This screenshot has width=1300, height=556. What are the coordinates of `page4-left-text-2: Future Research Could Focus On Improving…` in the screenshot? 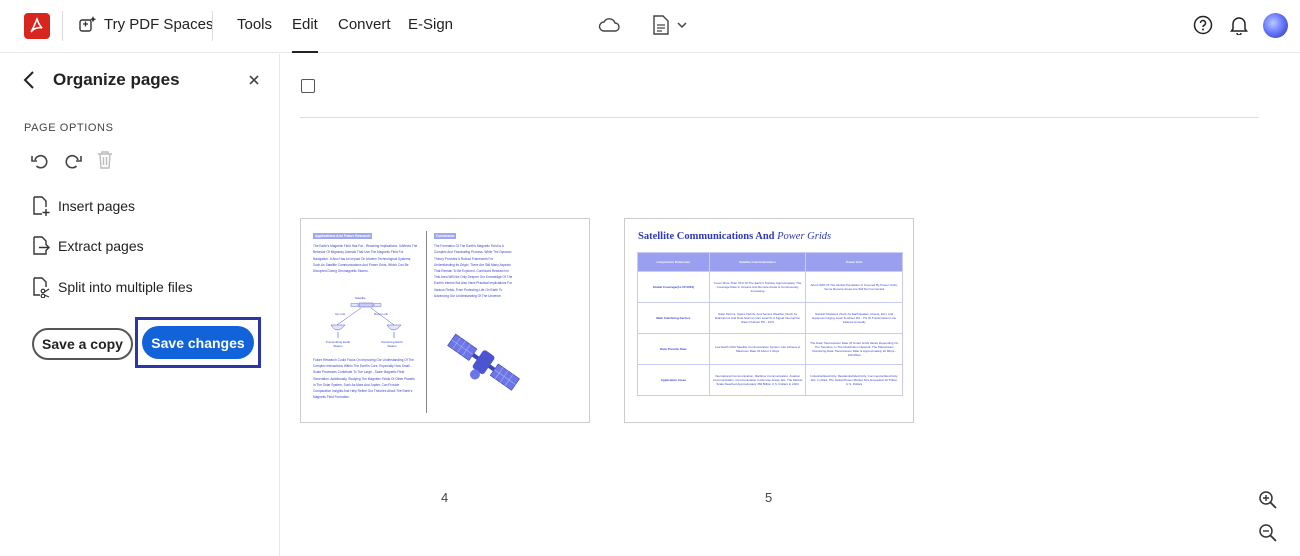 It's located at (364, 379).